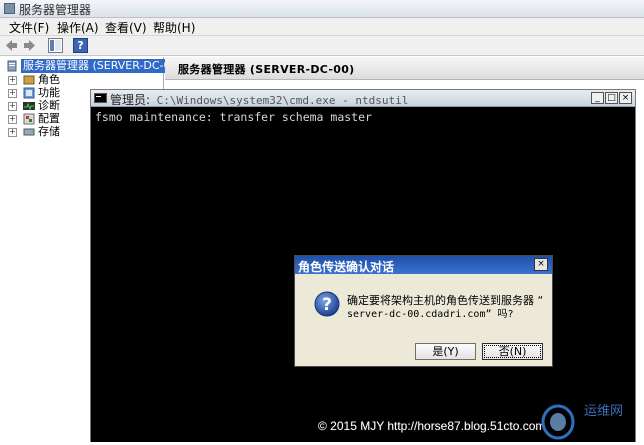  What do you see at coordinates (29, 27) in the screenshot?
I see `menu-file: 文件(F)` at bounding box center [29, 27].